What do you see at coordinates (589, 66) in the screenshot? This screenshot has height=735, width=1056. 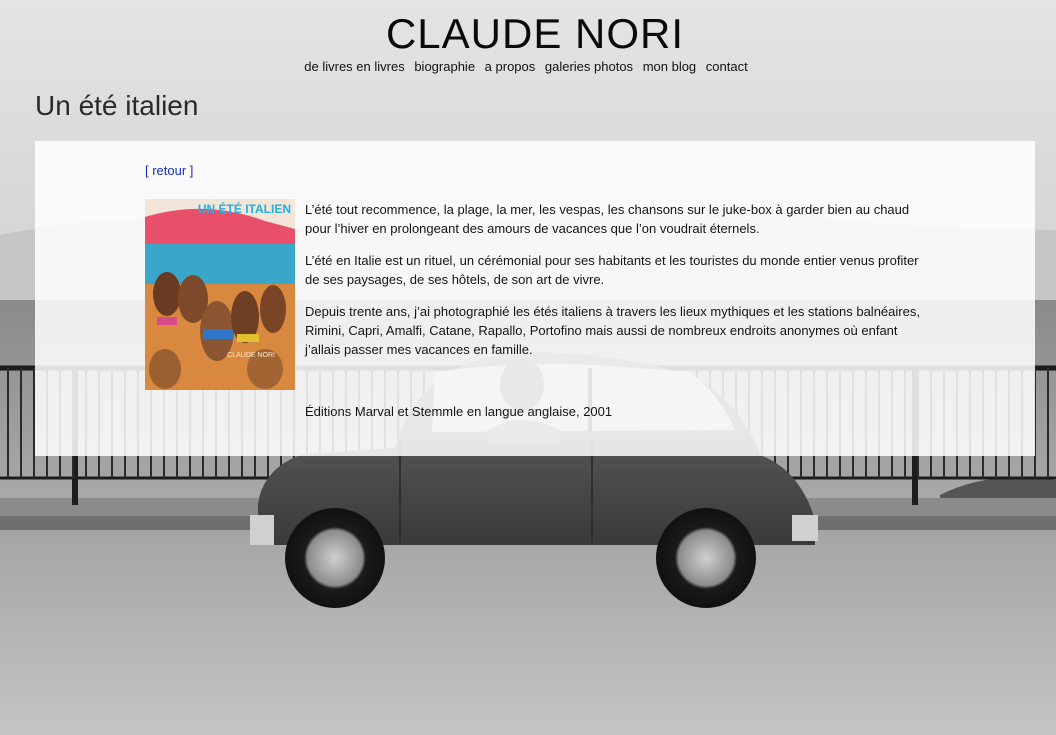 I see `nav-galeries-photos: galeries photos` at bounding box center [589, 66].